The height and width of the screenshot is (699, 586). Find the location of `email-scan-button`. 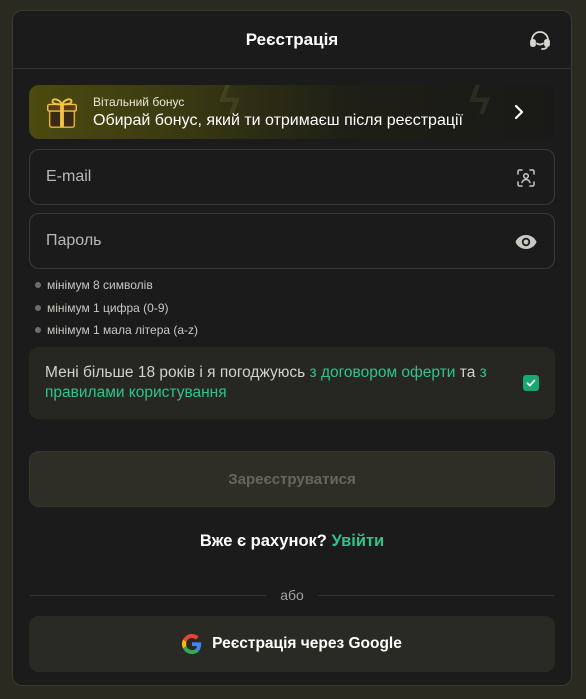

email-scan-button is located at coordinates (526, 178).